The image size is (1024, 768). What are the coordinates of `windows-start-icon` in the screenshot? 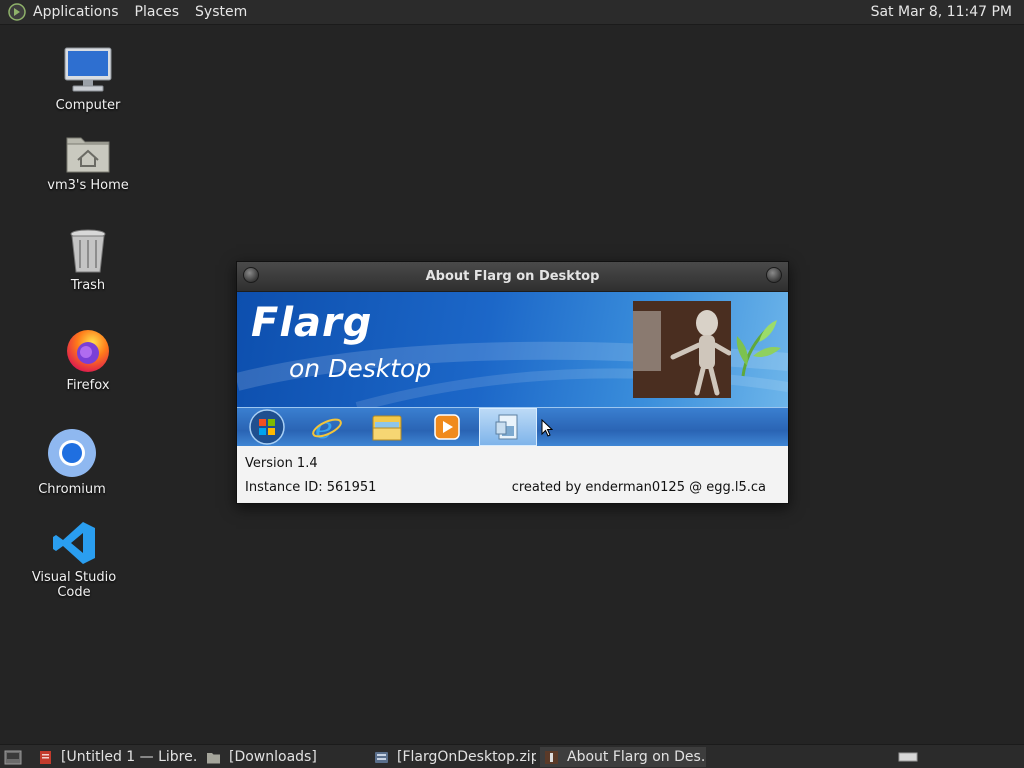 It's located at (267, 427).